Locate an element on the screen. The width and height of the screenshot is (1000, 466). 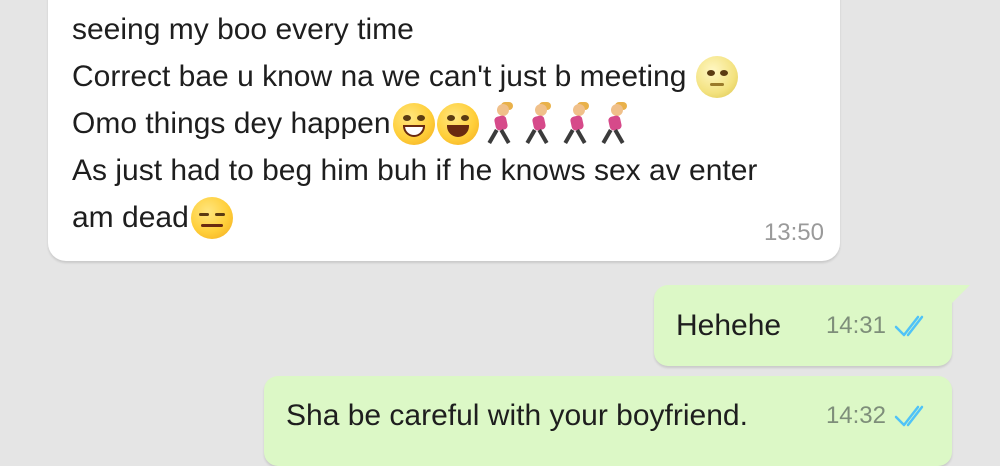
message-timestamp: 14:32 is located at coordinates (855, 415).